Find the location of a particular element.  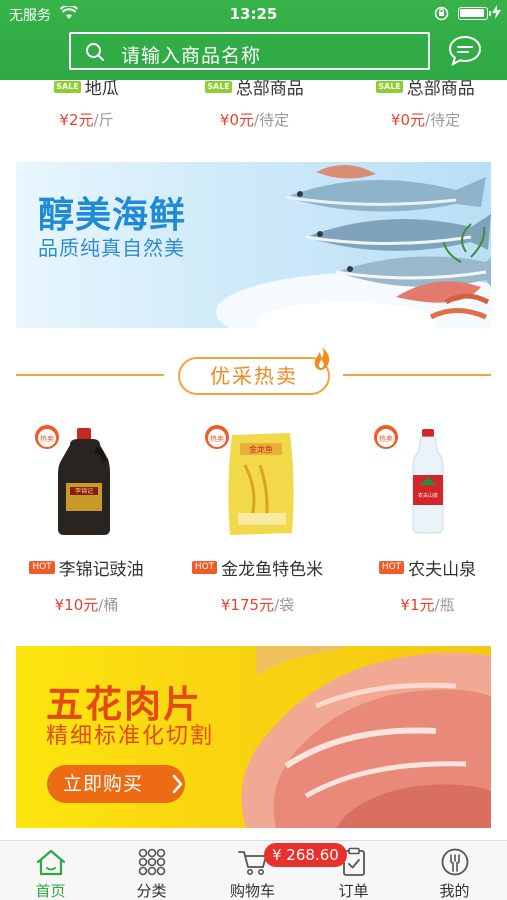

price-unit: /袋 is located at coordinates (284, 605).